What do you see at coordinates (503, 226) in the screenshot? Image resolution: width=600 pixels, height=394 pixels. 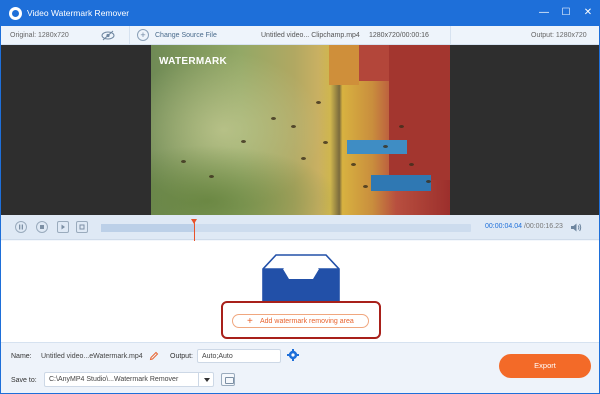 I see `current-time: 00:00:04.04` at bounding box center [503, 226].